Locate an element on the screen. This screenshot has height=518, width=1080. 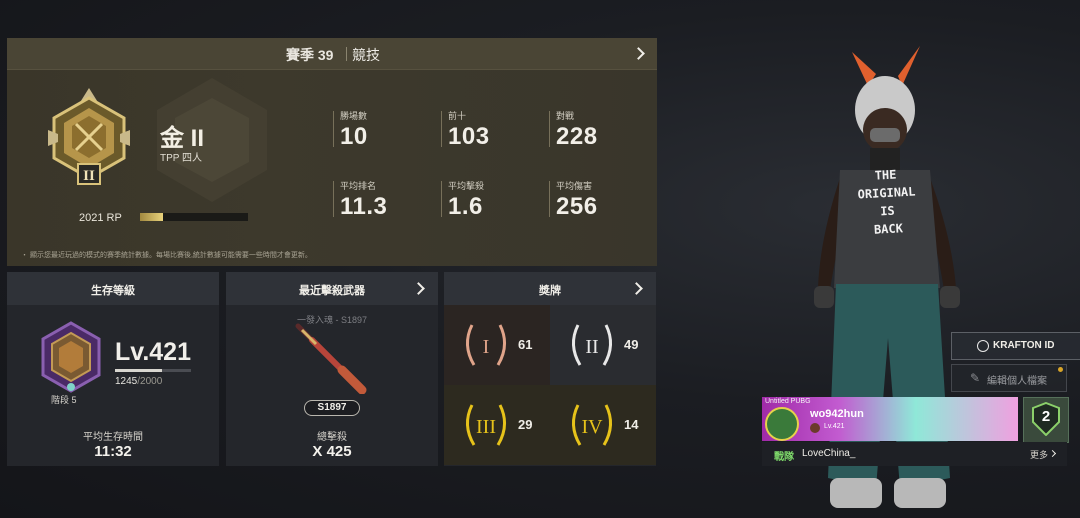
stat-label: 勝場數 is located at coordinates (354, 116).